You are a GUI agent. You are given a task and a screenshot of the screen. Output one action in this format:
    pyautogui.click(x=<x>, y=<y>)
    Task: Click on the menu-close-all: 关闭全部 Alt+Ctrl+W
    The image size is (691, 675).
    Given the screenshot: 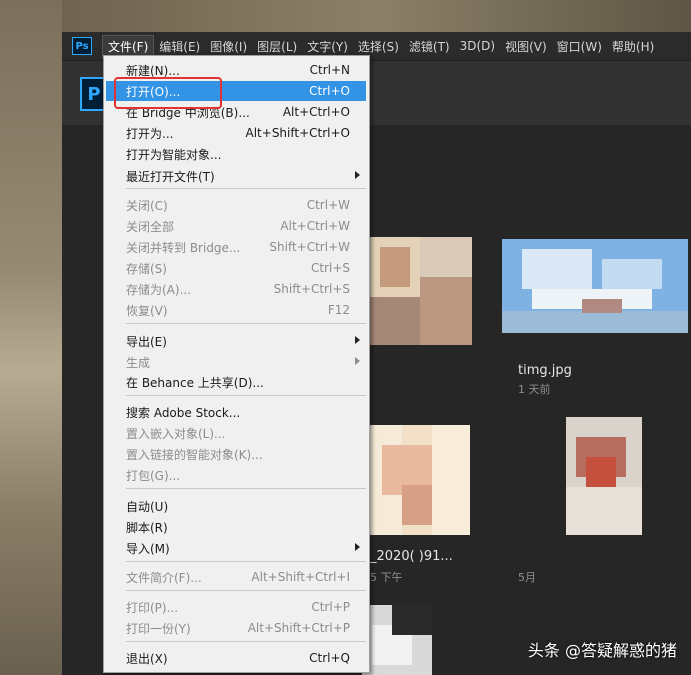 What is the action you would take?
    pyautogui.click(x=236, y=226)
    